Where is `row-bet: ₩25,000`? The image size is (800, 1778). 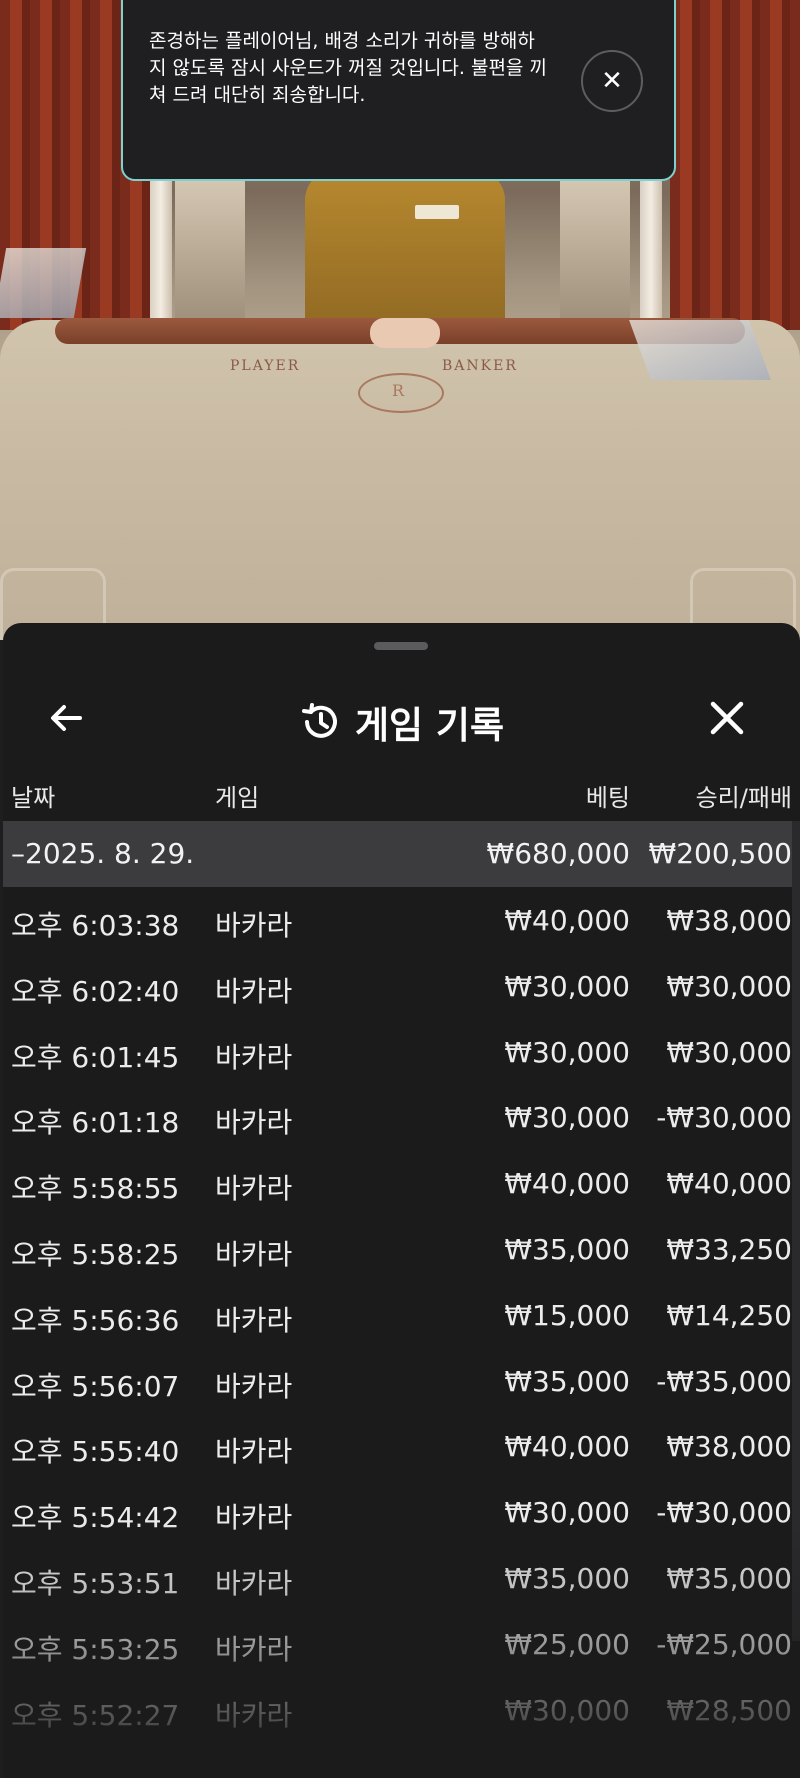 row-bet: ₩25,000 is located at coordinates (567, 1644).